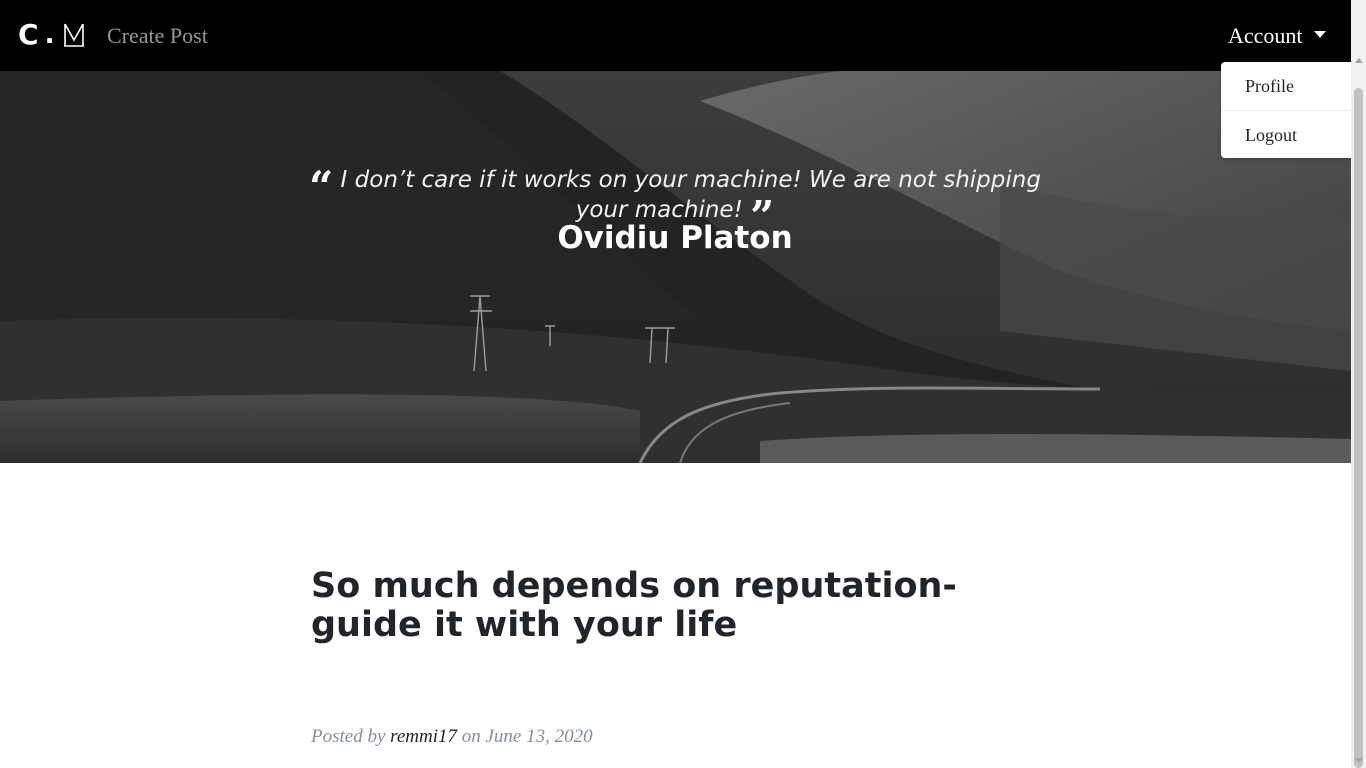  What do you see at coordinates (675, 35) in the screenshot?
I see `navbar: C . Create Post Account` at bounding box center [675, 35].